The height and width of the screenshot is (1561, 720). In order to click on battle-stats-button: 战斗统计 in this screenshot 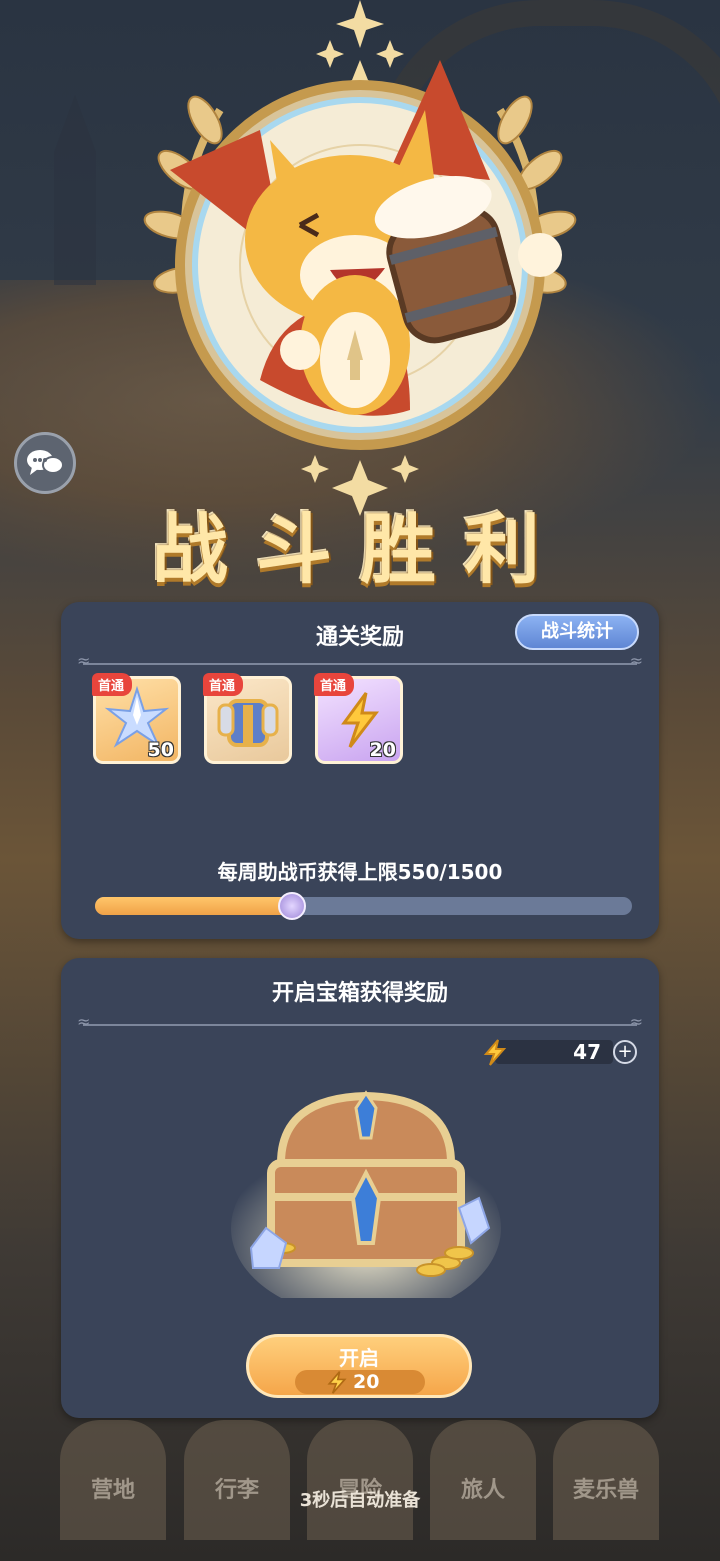, I will do `click(577, 632)`.